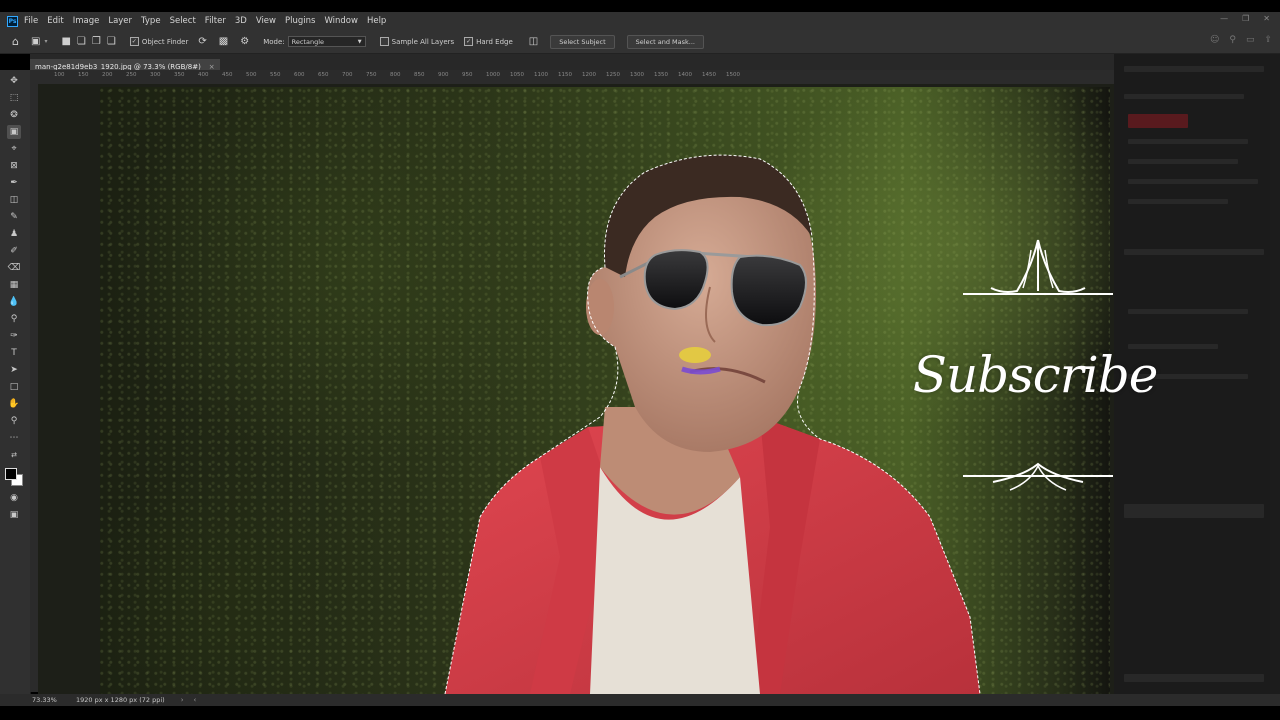 The image size is (1280, 720). Describe the element at coordinates (1224, 18) in the screenshot. I see `minimize-icon: —` at that location.